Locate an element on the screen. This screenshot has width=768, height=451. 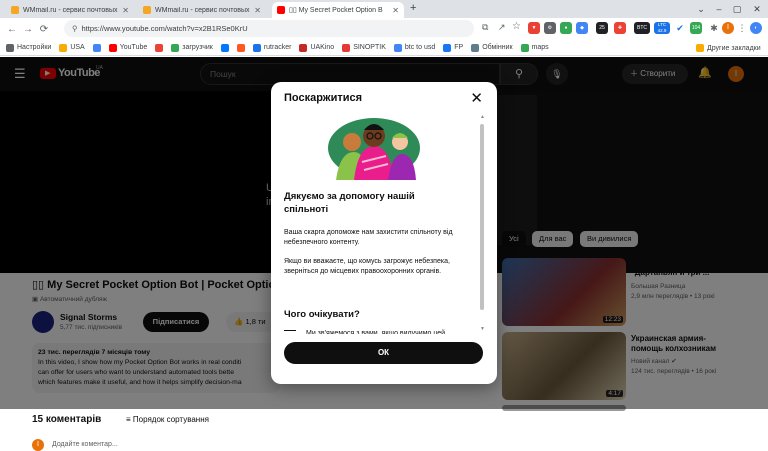
extension-icon: ● is located at coordinates (566, 28).